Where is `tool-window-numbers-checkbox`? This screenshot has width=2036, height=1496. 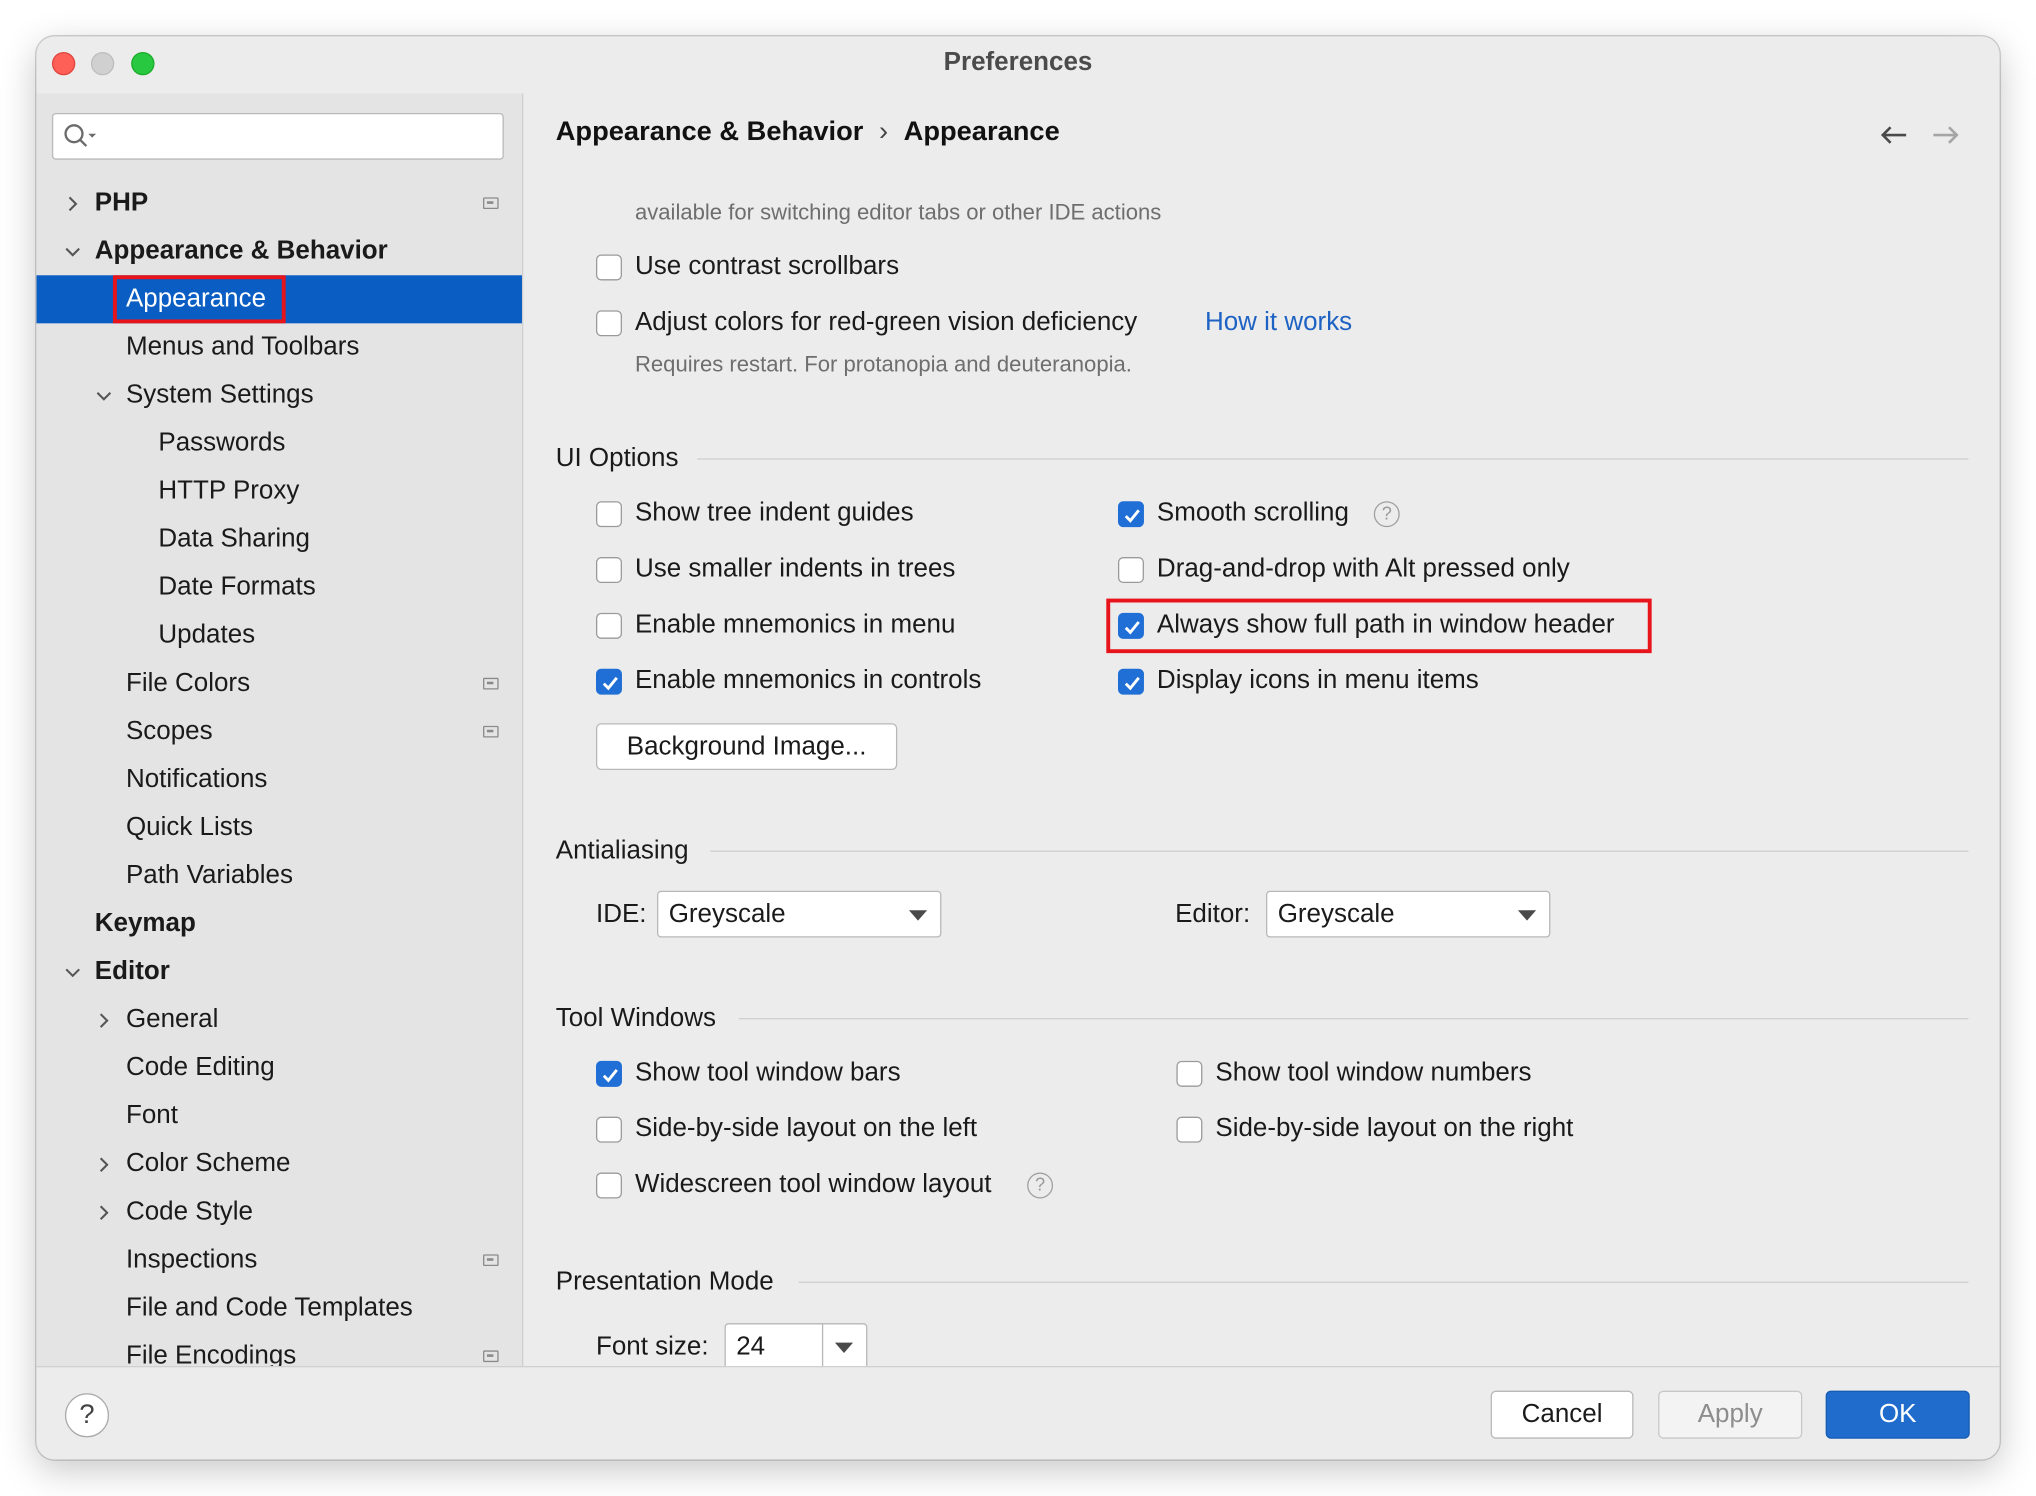
tool-window-numbers-checkbox is located at coordinates (1189, 1073).